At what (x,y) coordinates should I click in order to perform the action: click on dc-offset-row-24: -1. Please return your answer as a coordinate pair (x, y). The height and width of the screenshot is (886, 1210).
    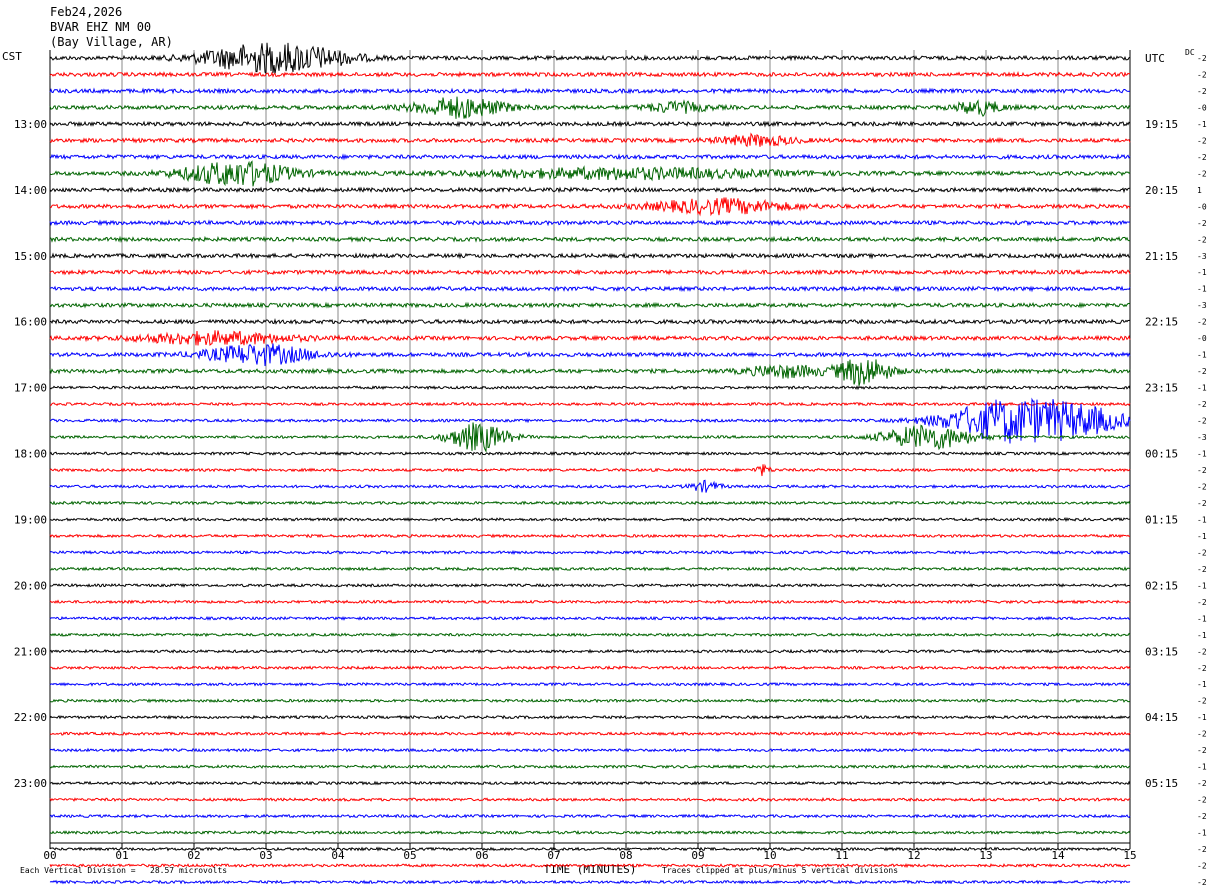
    Looking at the image, I should click on (1202, 454).